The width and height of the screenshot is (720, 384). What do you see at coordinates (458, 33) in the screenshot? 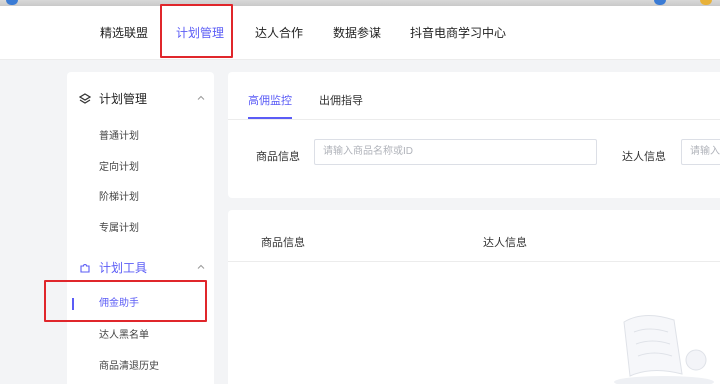
I see `nav-item-learning-center: 抖音电商学习中心` at bounding box center [458, 33].